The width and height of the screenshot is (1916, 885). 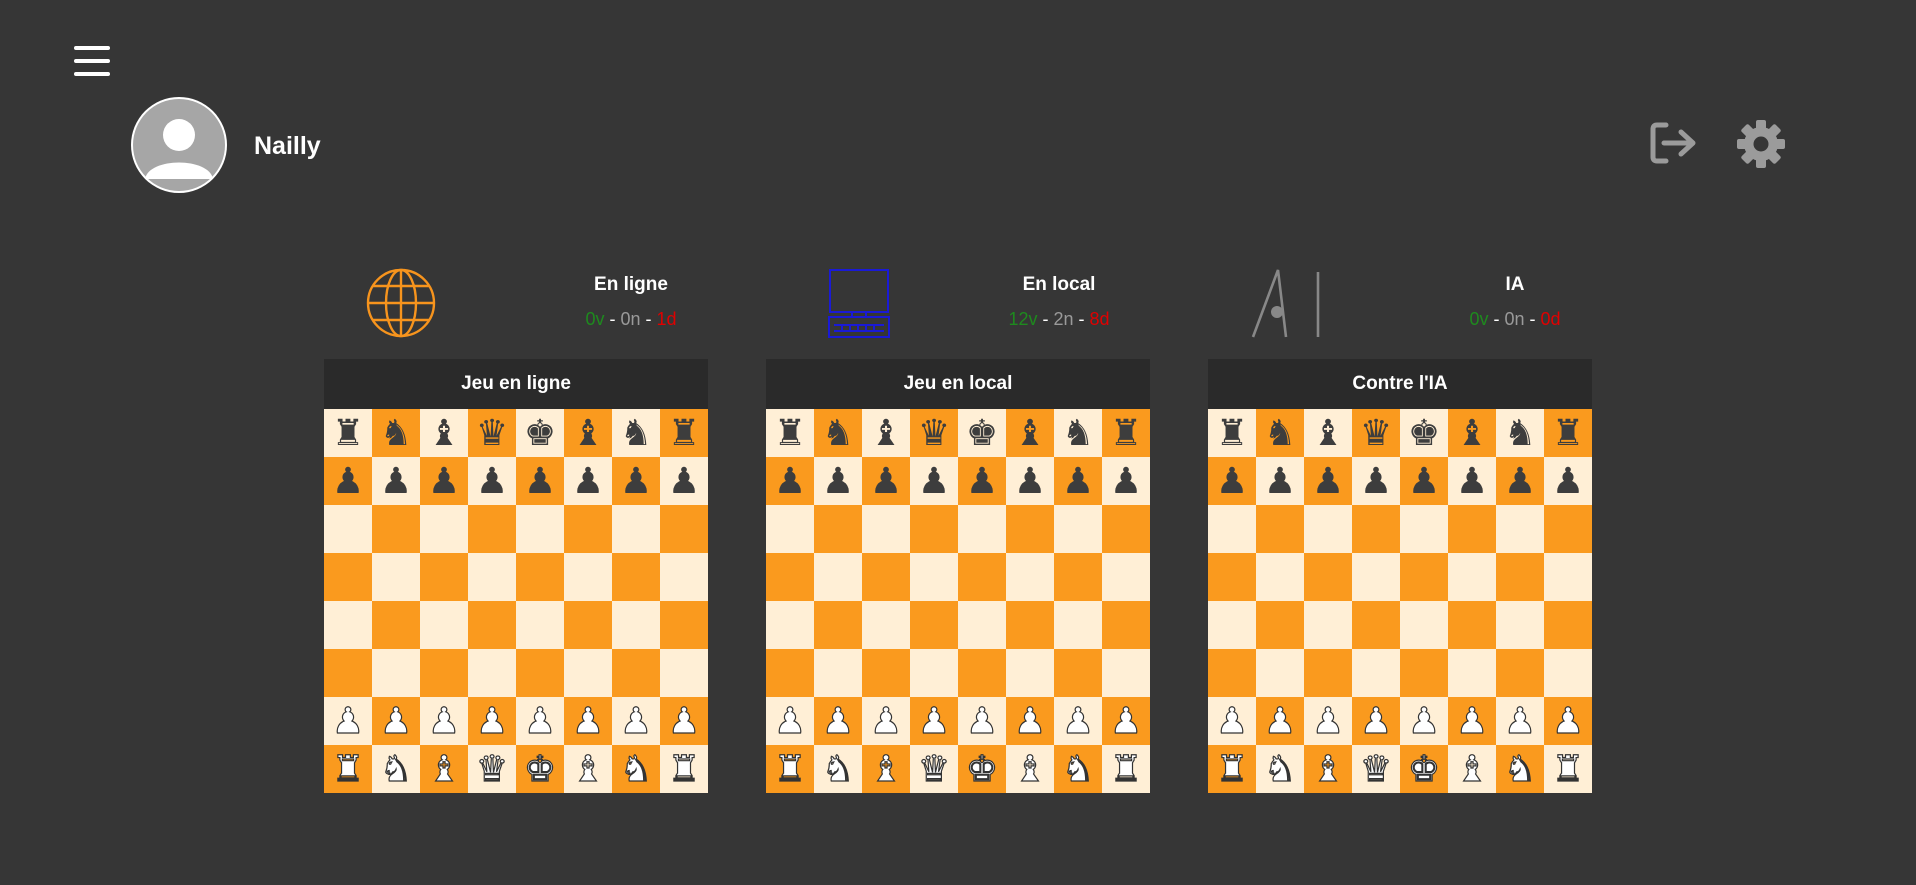 What do you see at coordinates (1761, 146) in the screenshot?
I see `gear-icon` at bounding box center [1761, 146].